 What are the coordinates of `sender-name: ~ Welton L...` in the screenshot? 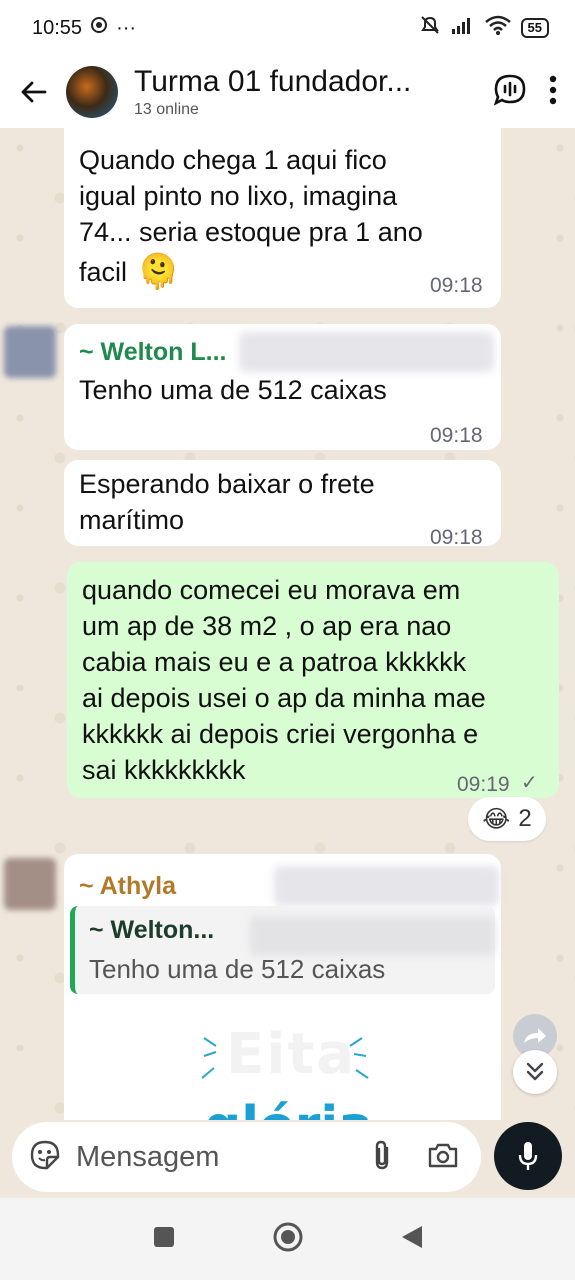 It's located at (152, 352).